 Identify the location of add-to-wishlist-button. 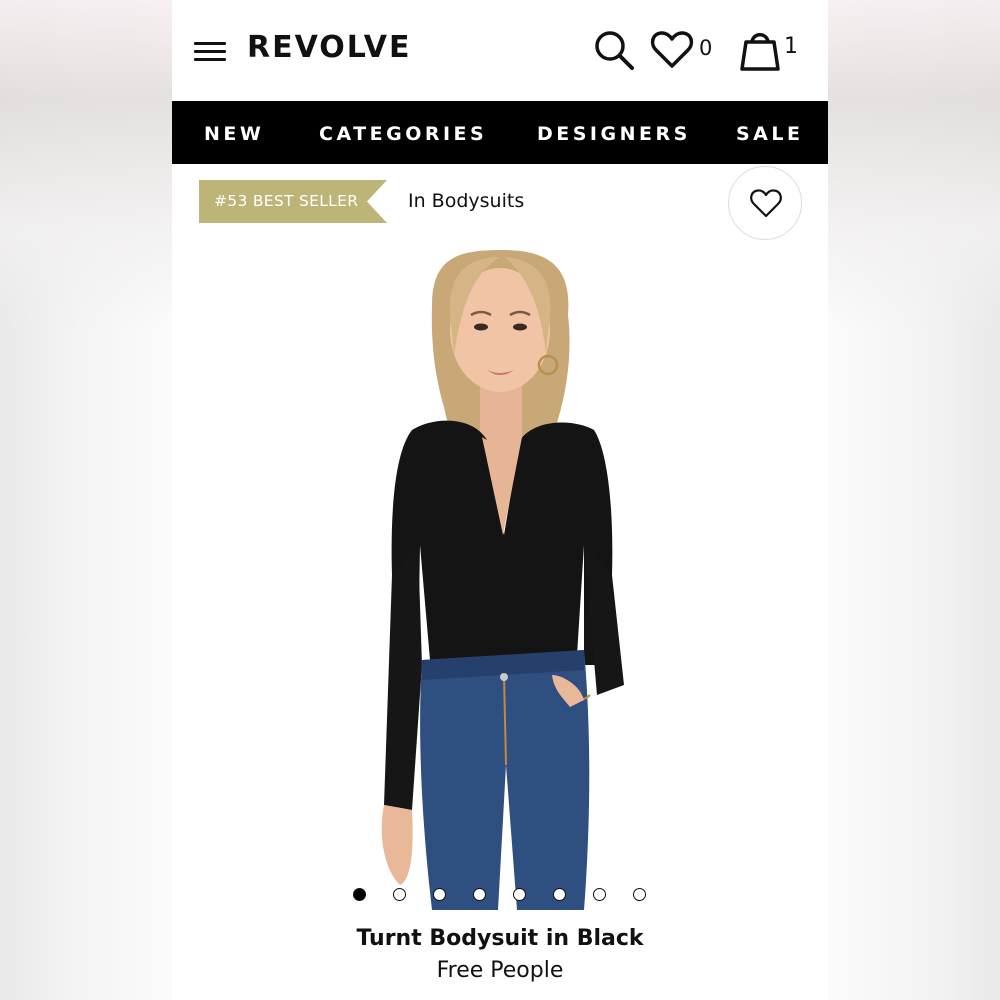
(765, 203).